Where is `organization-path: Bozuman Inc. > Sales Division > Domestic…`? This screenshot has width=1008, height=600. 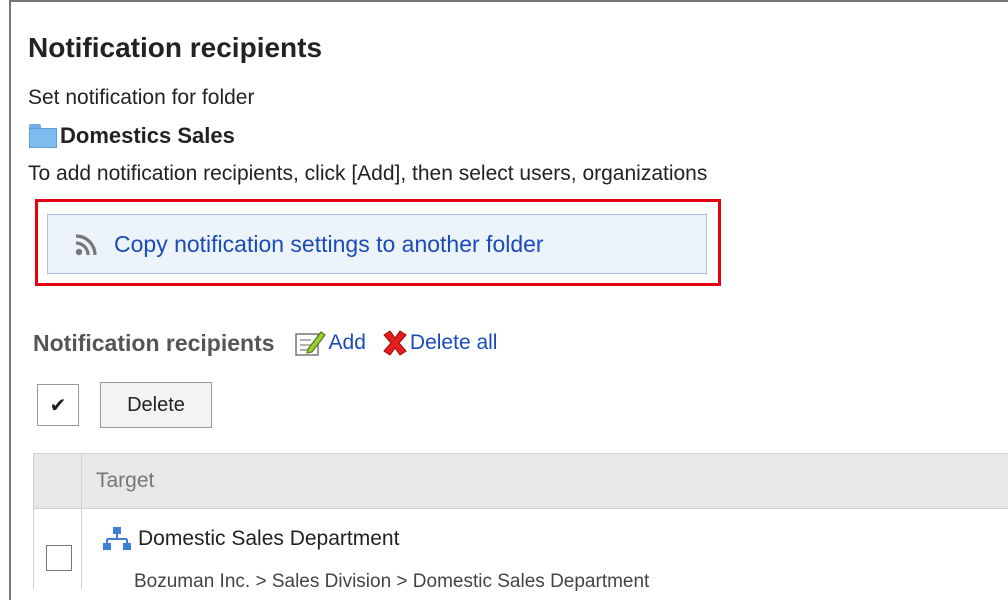 organization-path: Bozuman Inc. > Sales Division > Domestic… is located at coordinates (392, 581).